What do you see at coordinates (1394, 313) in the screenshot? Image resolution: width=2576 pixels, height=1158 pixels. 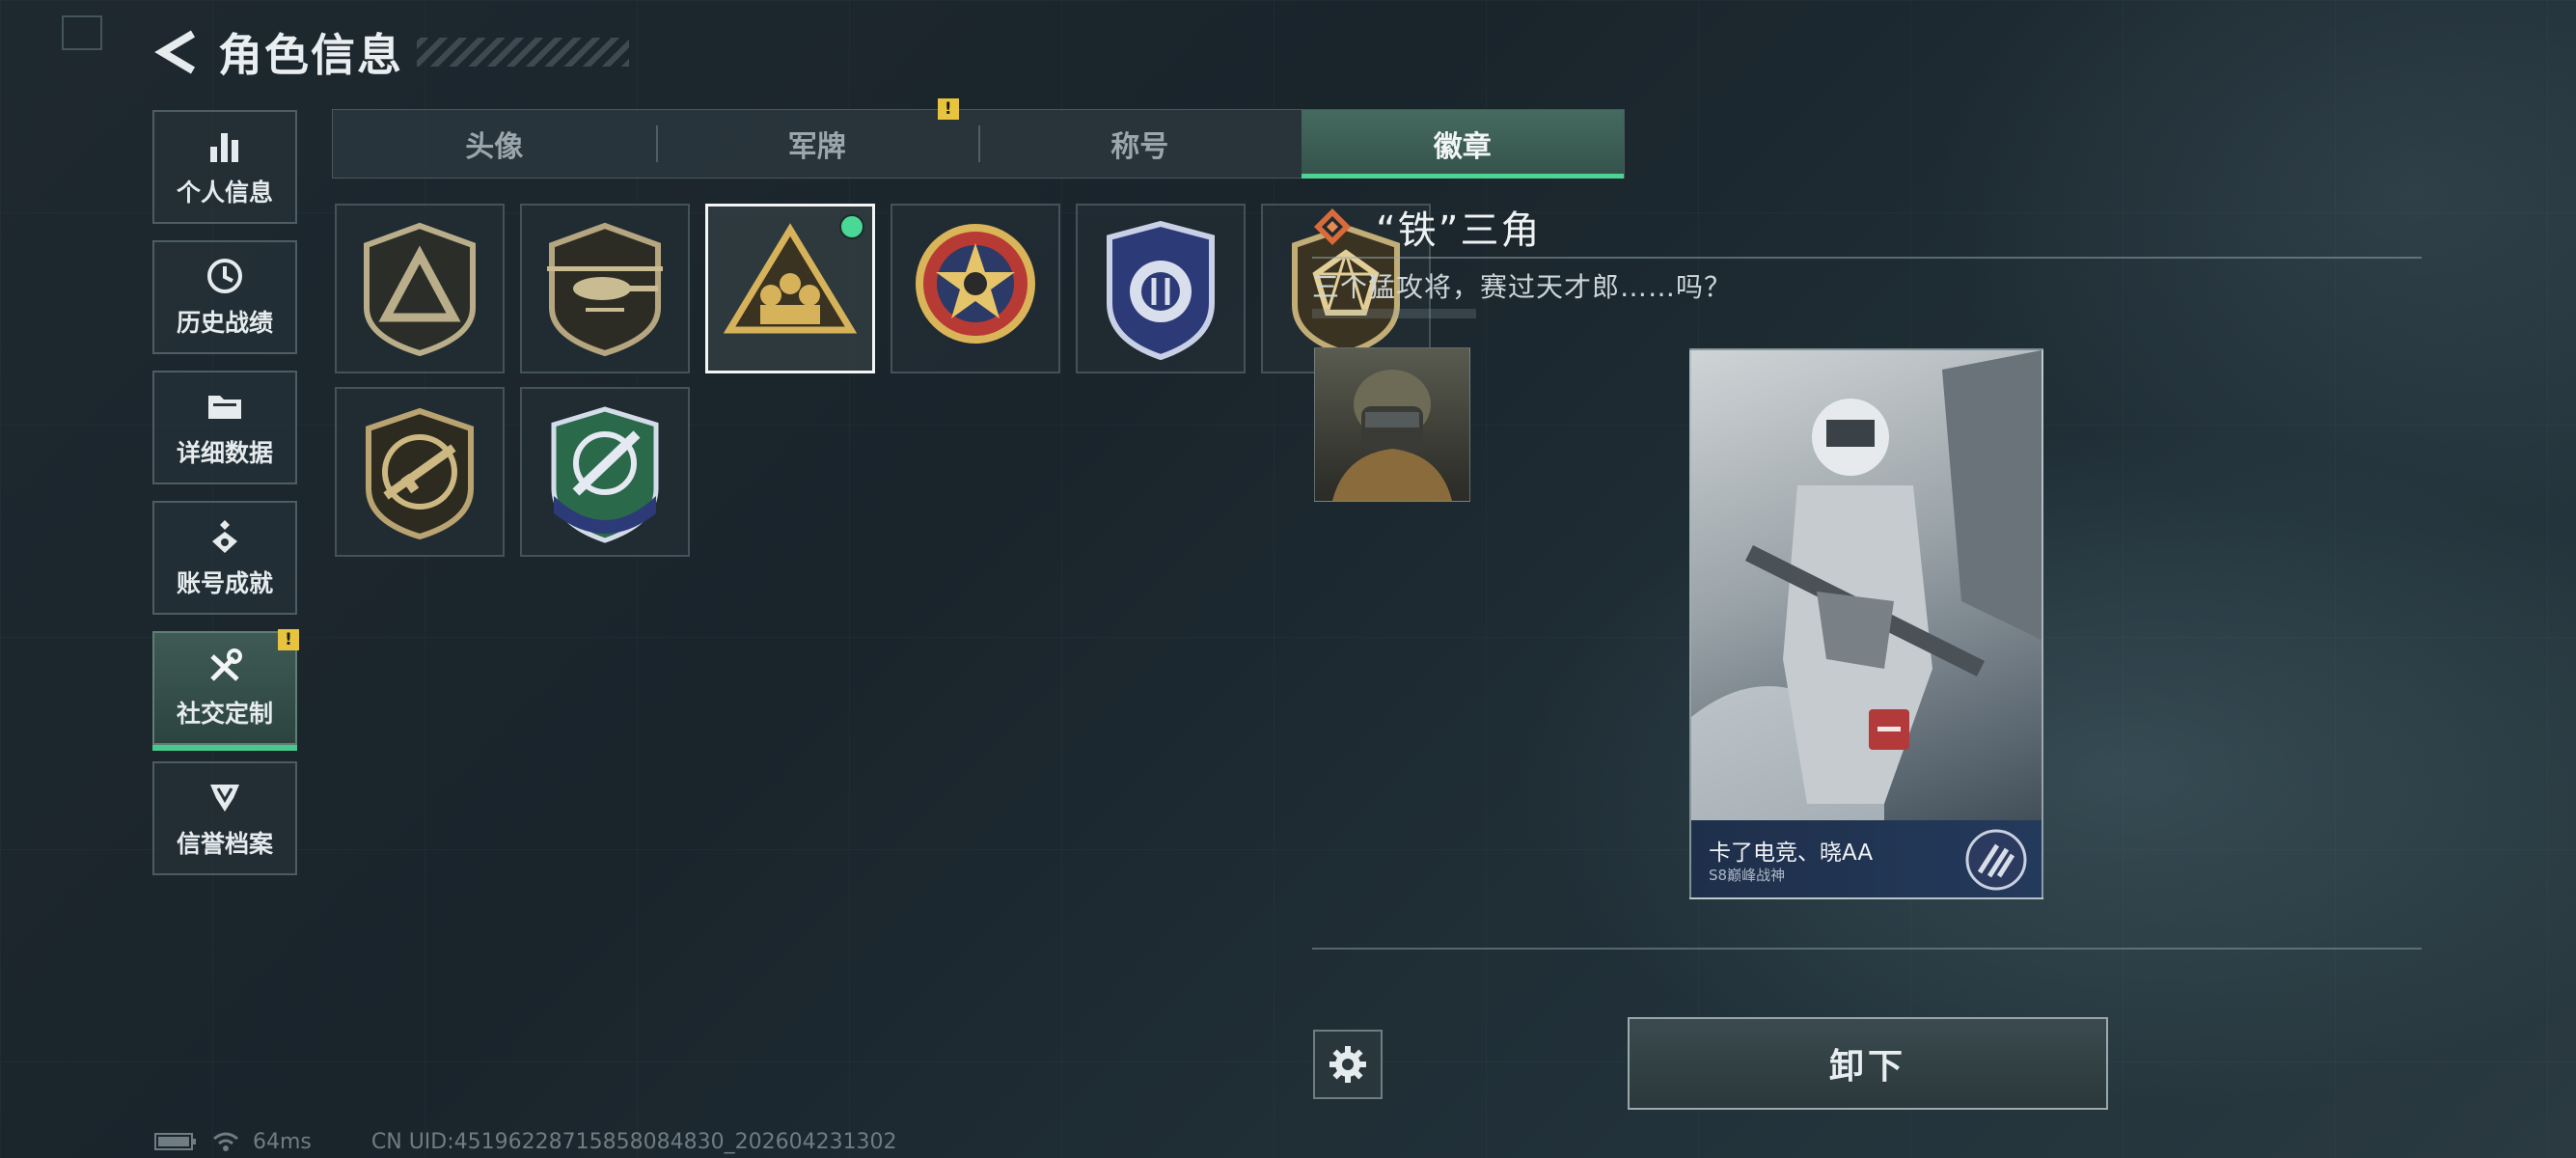 I see `description-decoration` at bounding box center [1394, 313].